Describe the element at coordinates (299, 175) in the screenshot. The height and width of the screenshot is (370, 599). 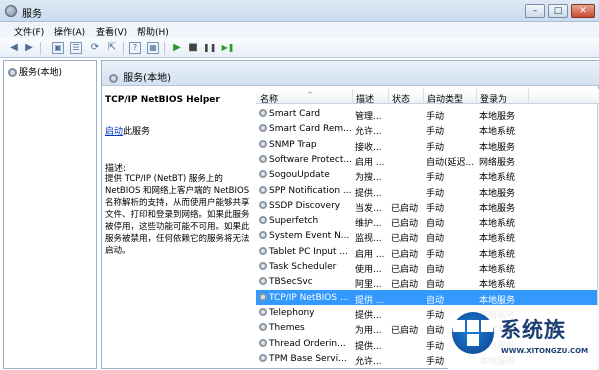
I see `service-name-text: SogouUpdate` at that location.